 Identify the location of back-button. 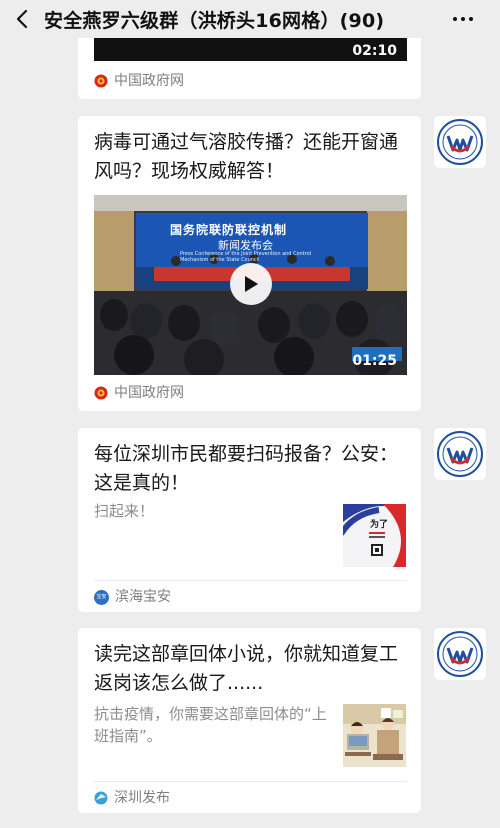
(22, 19).